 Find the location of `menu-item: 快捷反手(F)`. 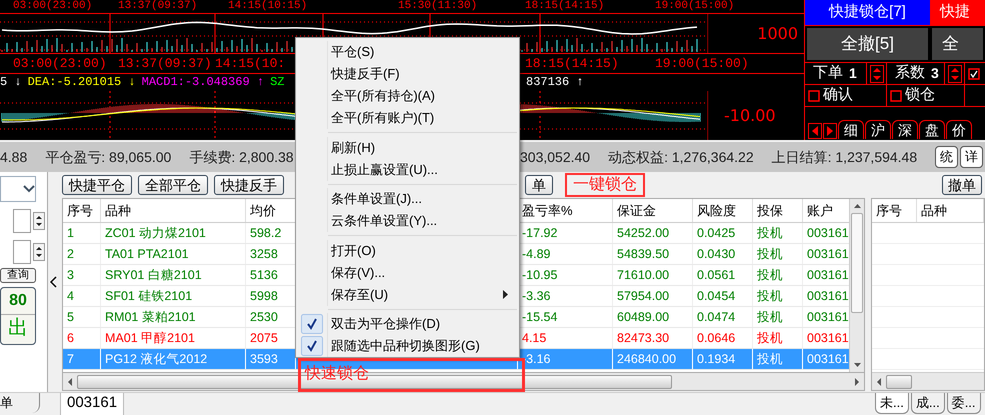

menu-item: 快捷反手(F) is located at coordinates (407, 74).